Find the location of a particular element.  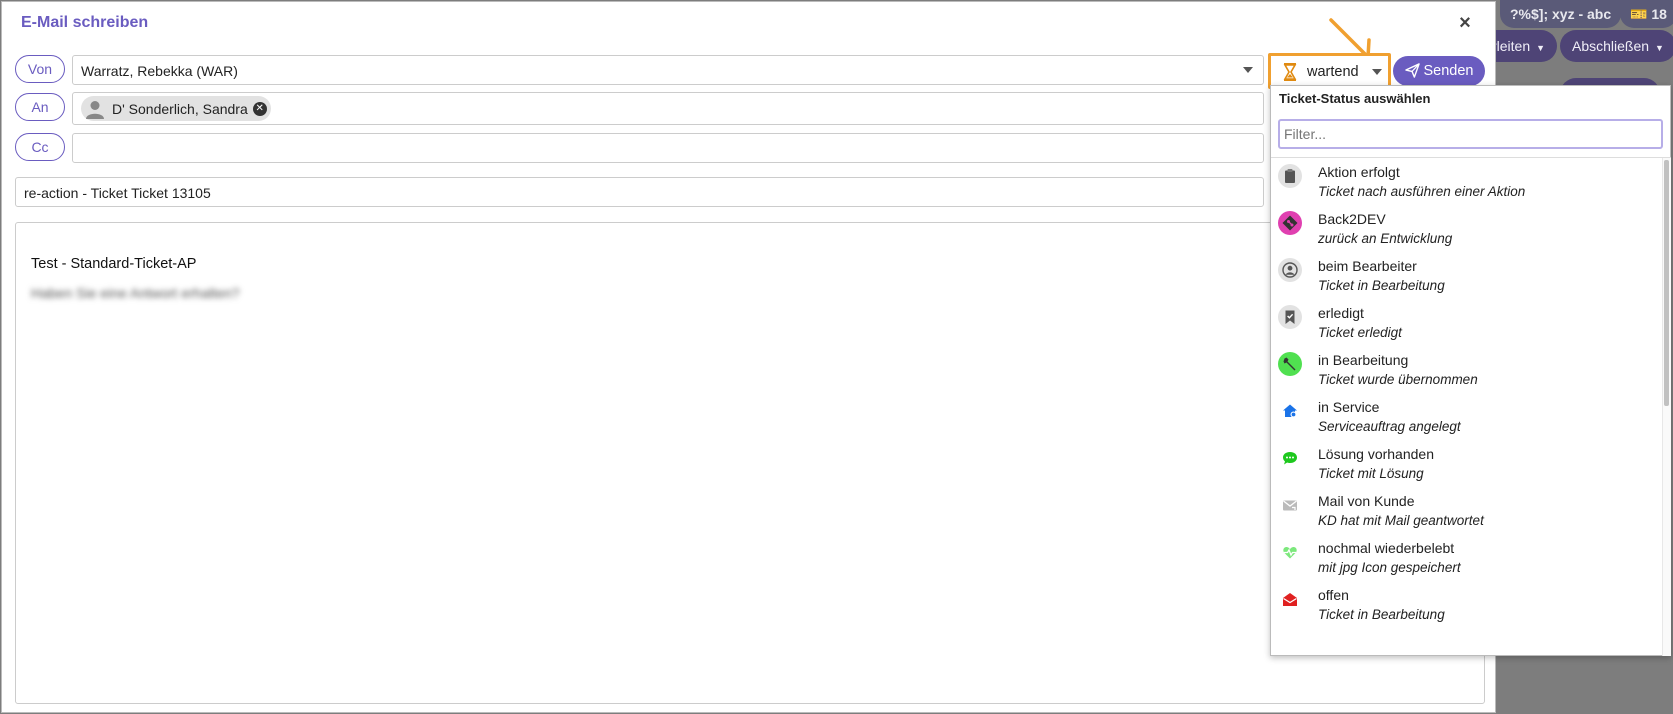

cc-label-button: Cc is located at coordinates (40, 147).